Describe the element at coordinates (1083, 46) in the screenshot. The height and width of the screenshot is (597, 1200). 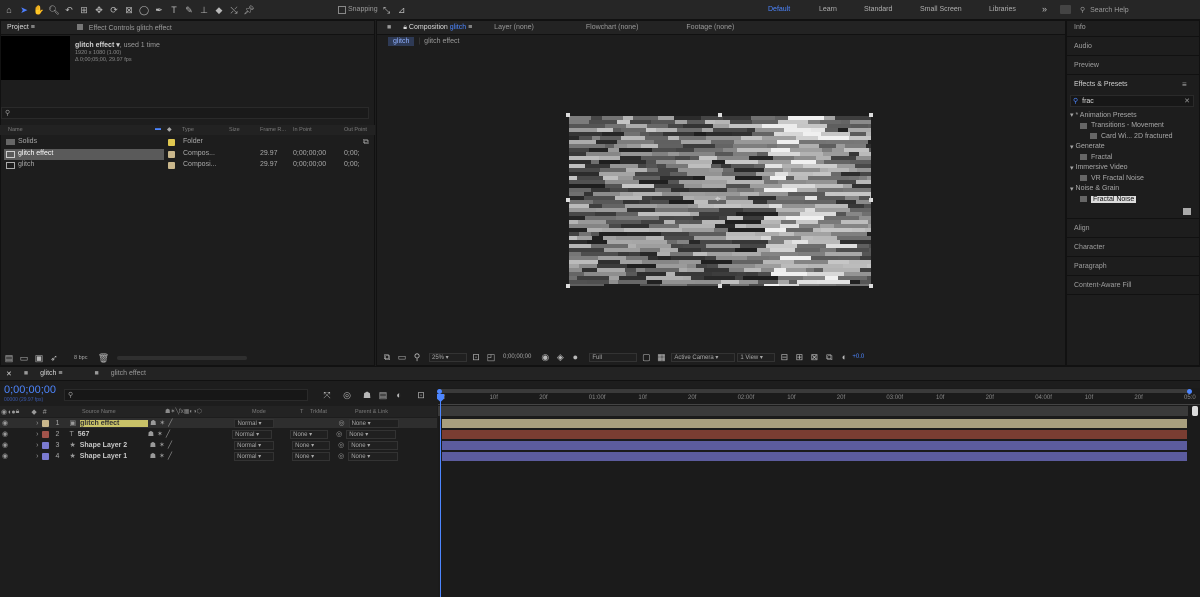
I see `audio-panel-tab: Audio` at that location.